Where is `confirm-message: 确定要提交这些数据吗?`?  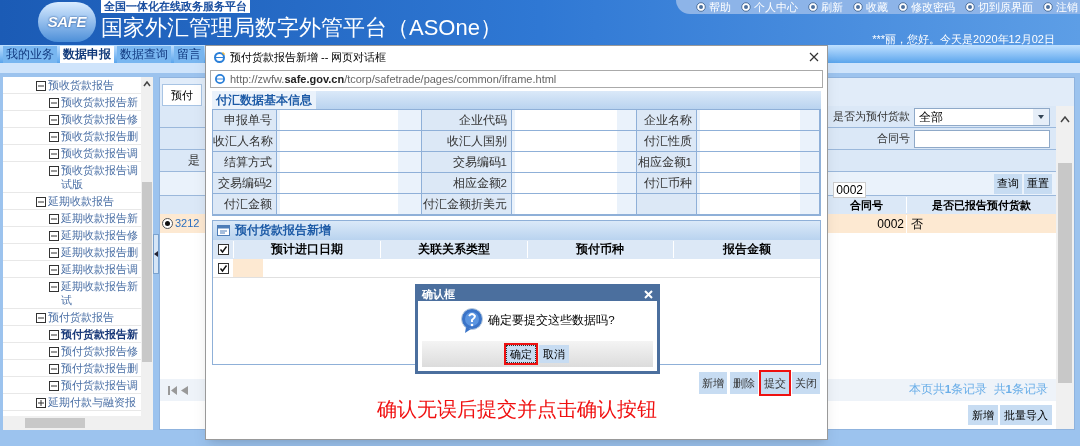 confirm-message: 确定要提交这些数据吗? is located at coordinates (551, 321).